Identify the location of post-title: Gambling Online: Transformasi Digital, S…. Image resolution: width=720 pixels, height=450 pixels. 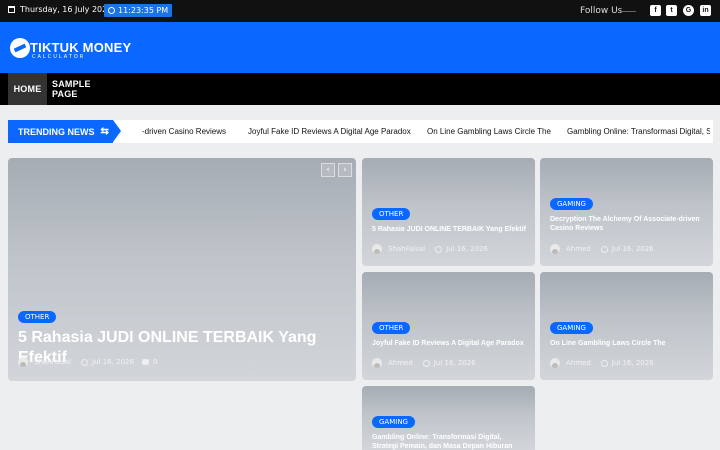
(449, 441).